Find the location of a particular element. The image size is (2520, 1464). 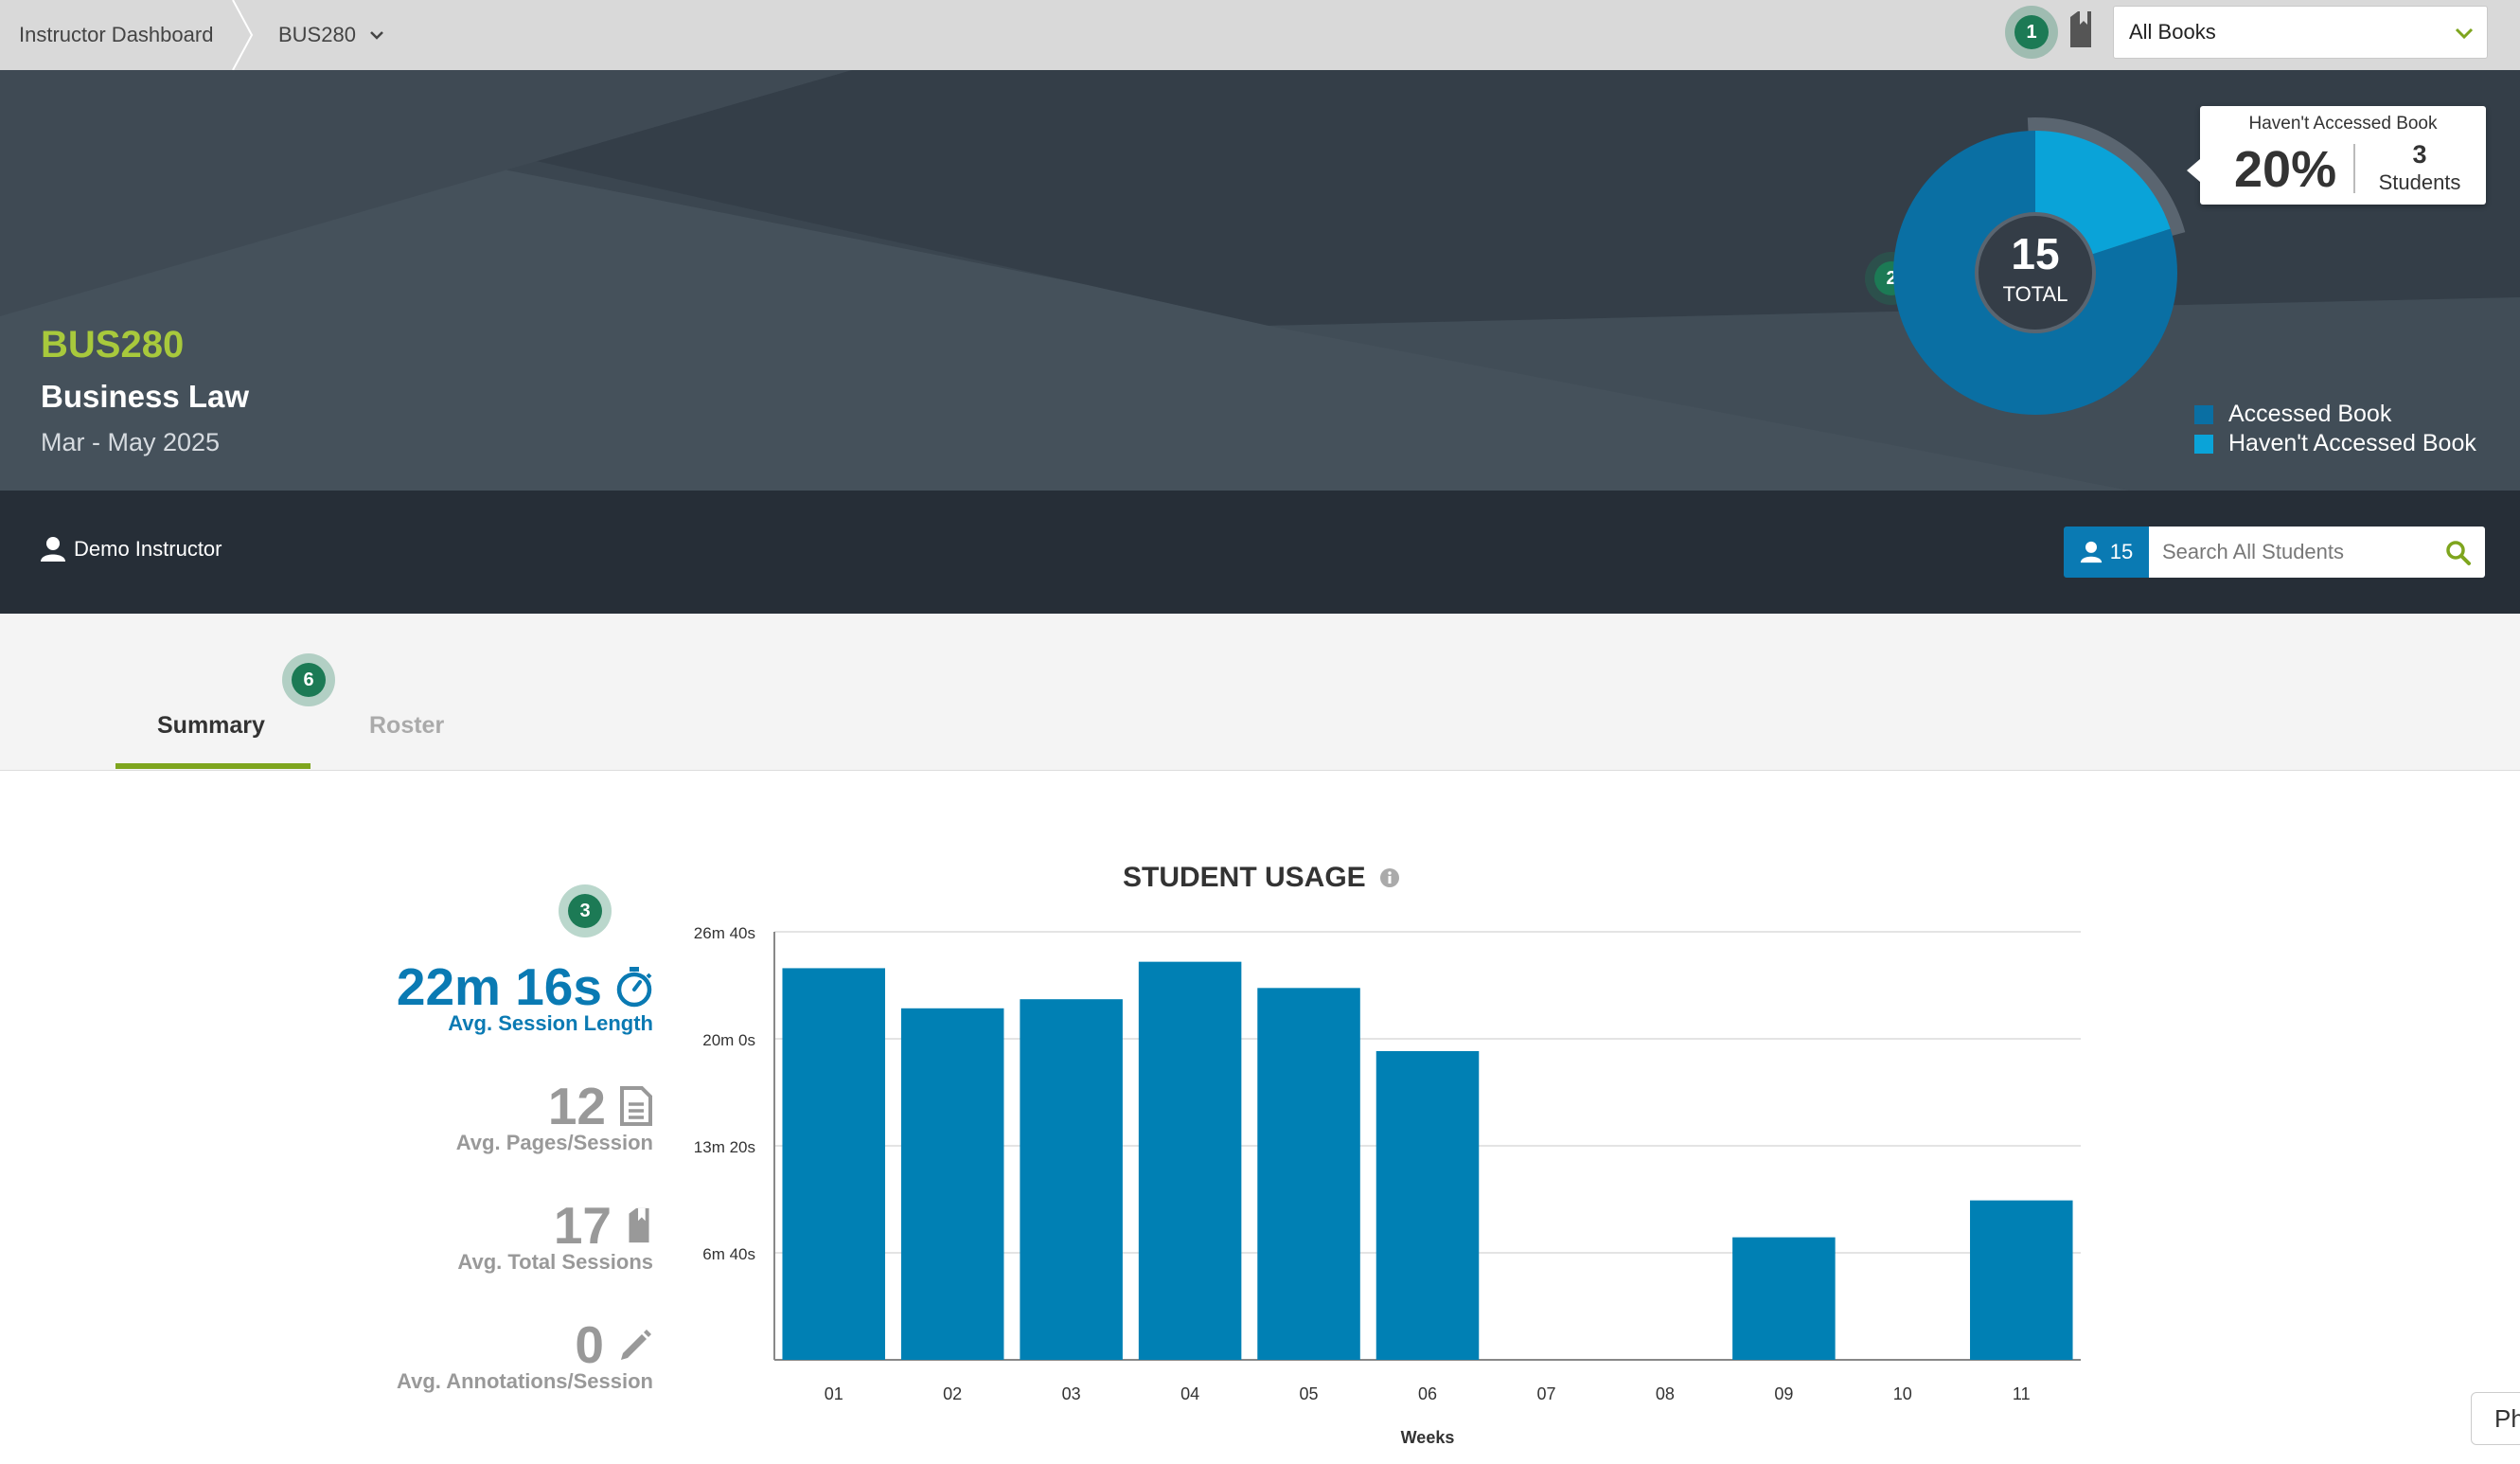

search-input is located at coordinates (2286, 552).